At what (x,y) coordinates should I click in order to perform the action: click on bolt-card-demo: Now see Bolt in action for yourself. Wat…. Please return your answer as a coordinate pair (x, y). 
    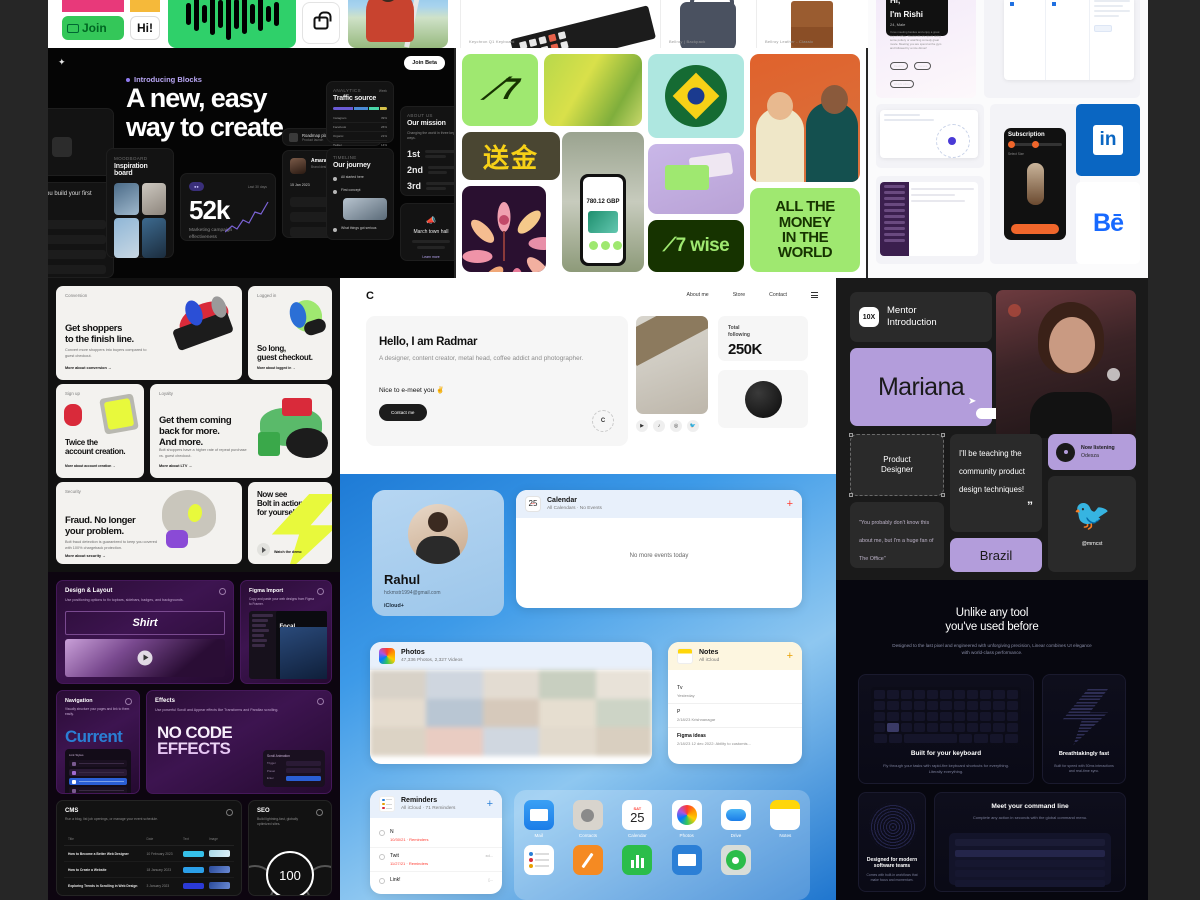
    Looking at the image, I should click on (290, 523).